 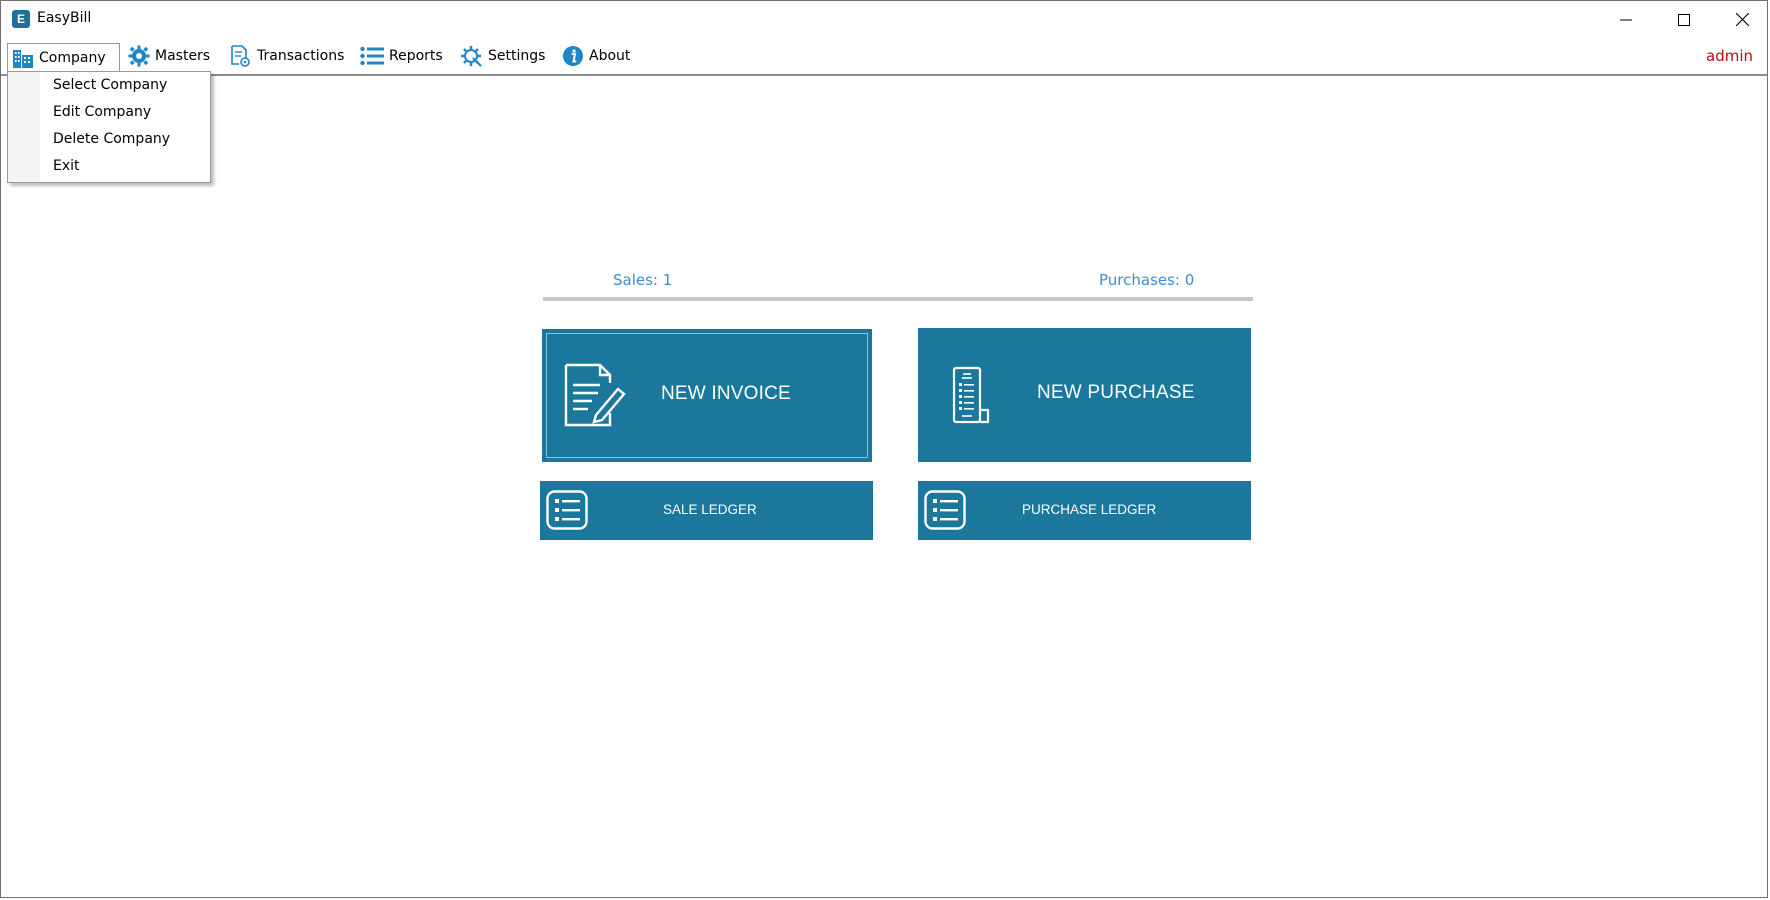 I want to click on purchase-ledger-button: PURCHASE LEDGER, so click(x=1084, y=510).